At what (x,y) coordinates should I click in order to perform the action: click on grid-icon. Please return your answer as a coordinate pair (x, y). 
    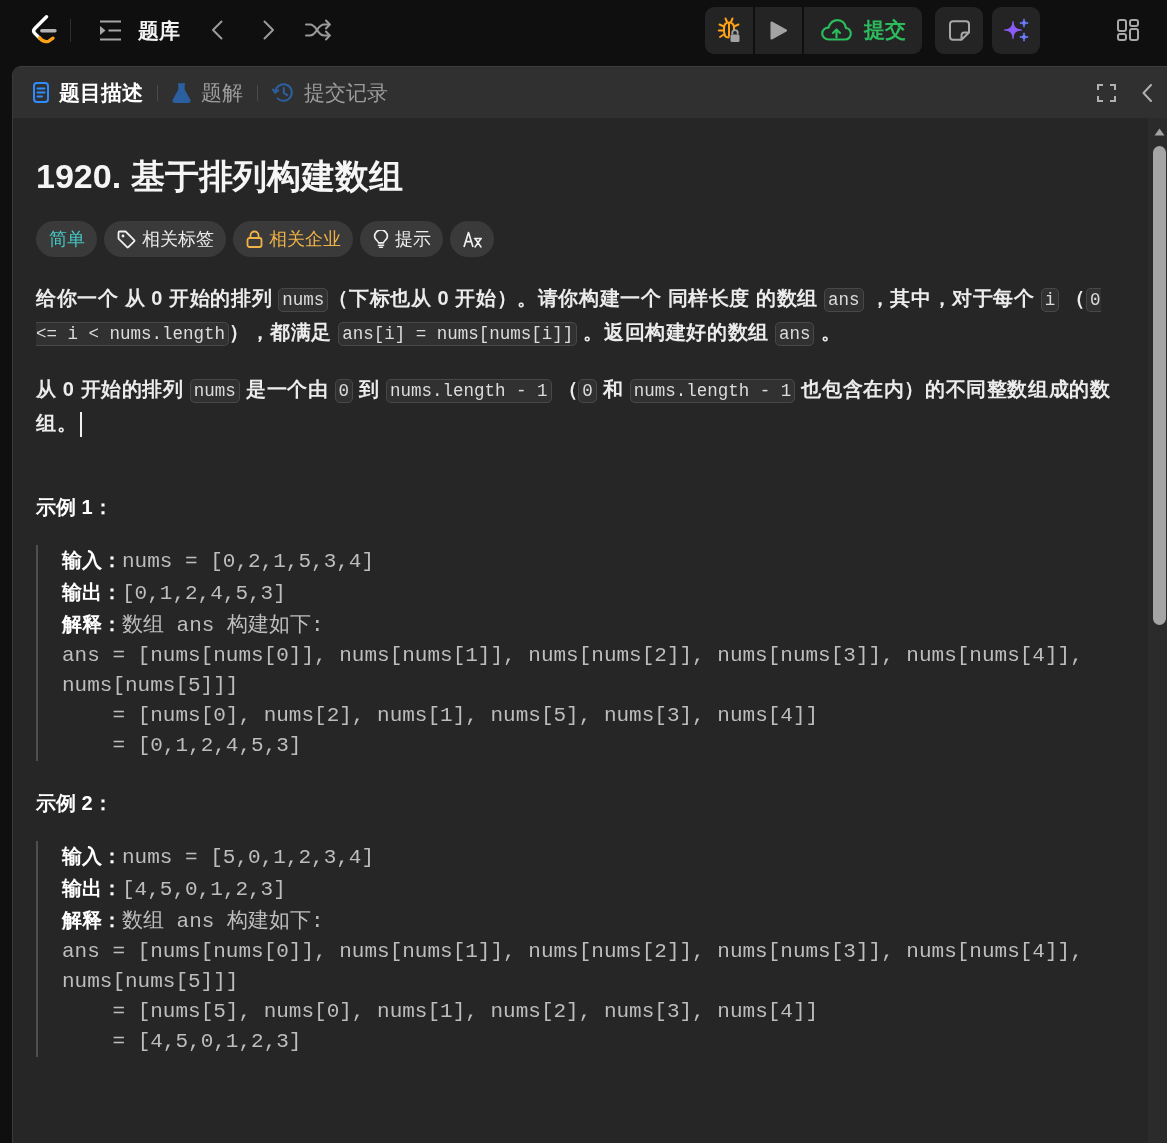
    Looking at the image, I should click on (1128, 30).